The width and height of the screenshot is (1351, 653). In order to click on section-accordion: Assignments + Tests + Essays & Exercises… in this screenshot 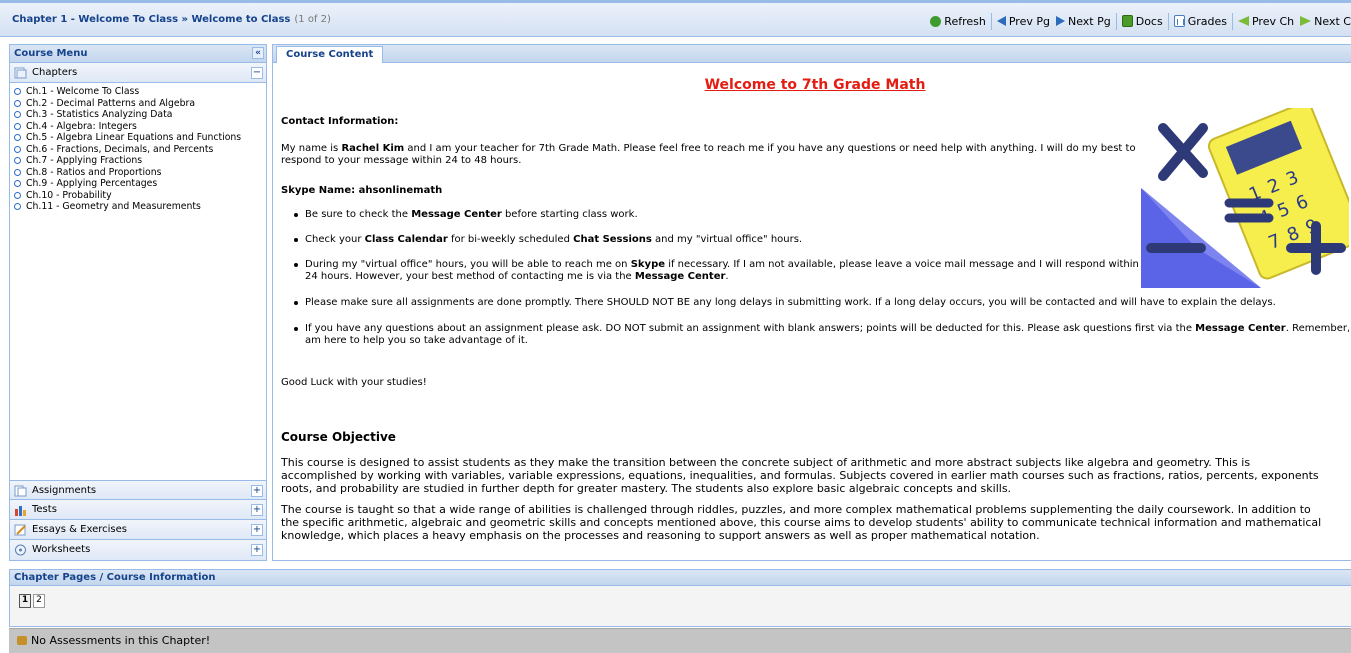, I will do `click(138, 520)`.